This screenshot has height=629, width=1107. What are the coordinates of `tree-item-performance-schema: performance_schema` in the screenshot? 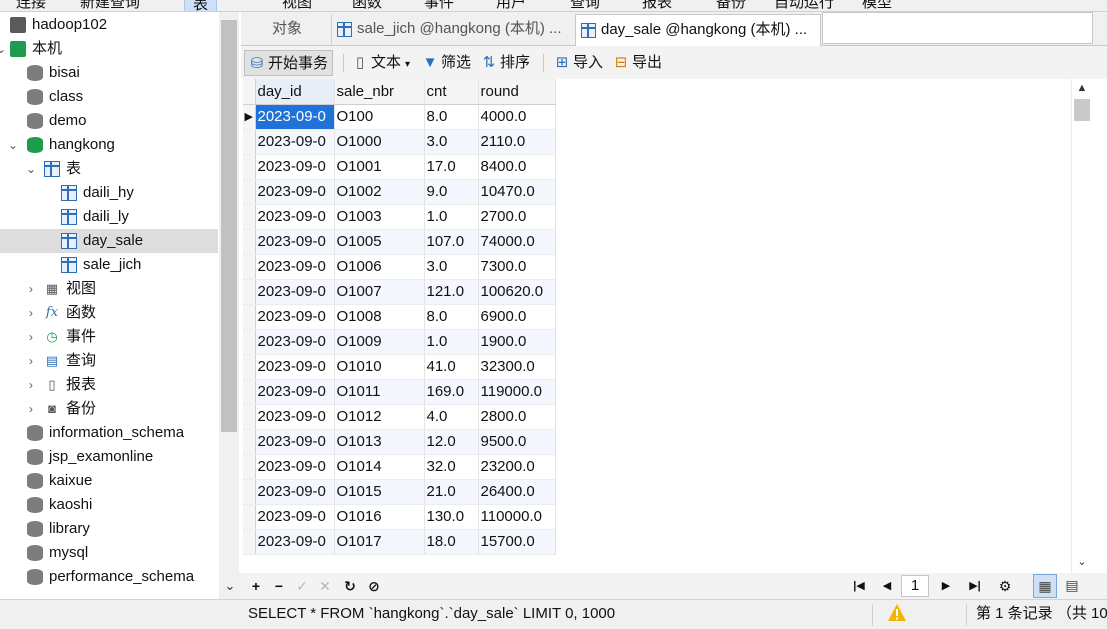 It's located at (109, 577).